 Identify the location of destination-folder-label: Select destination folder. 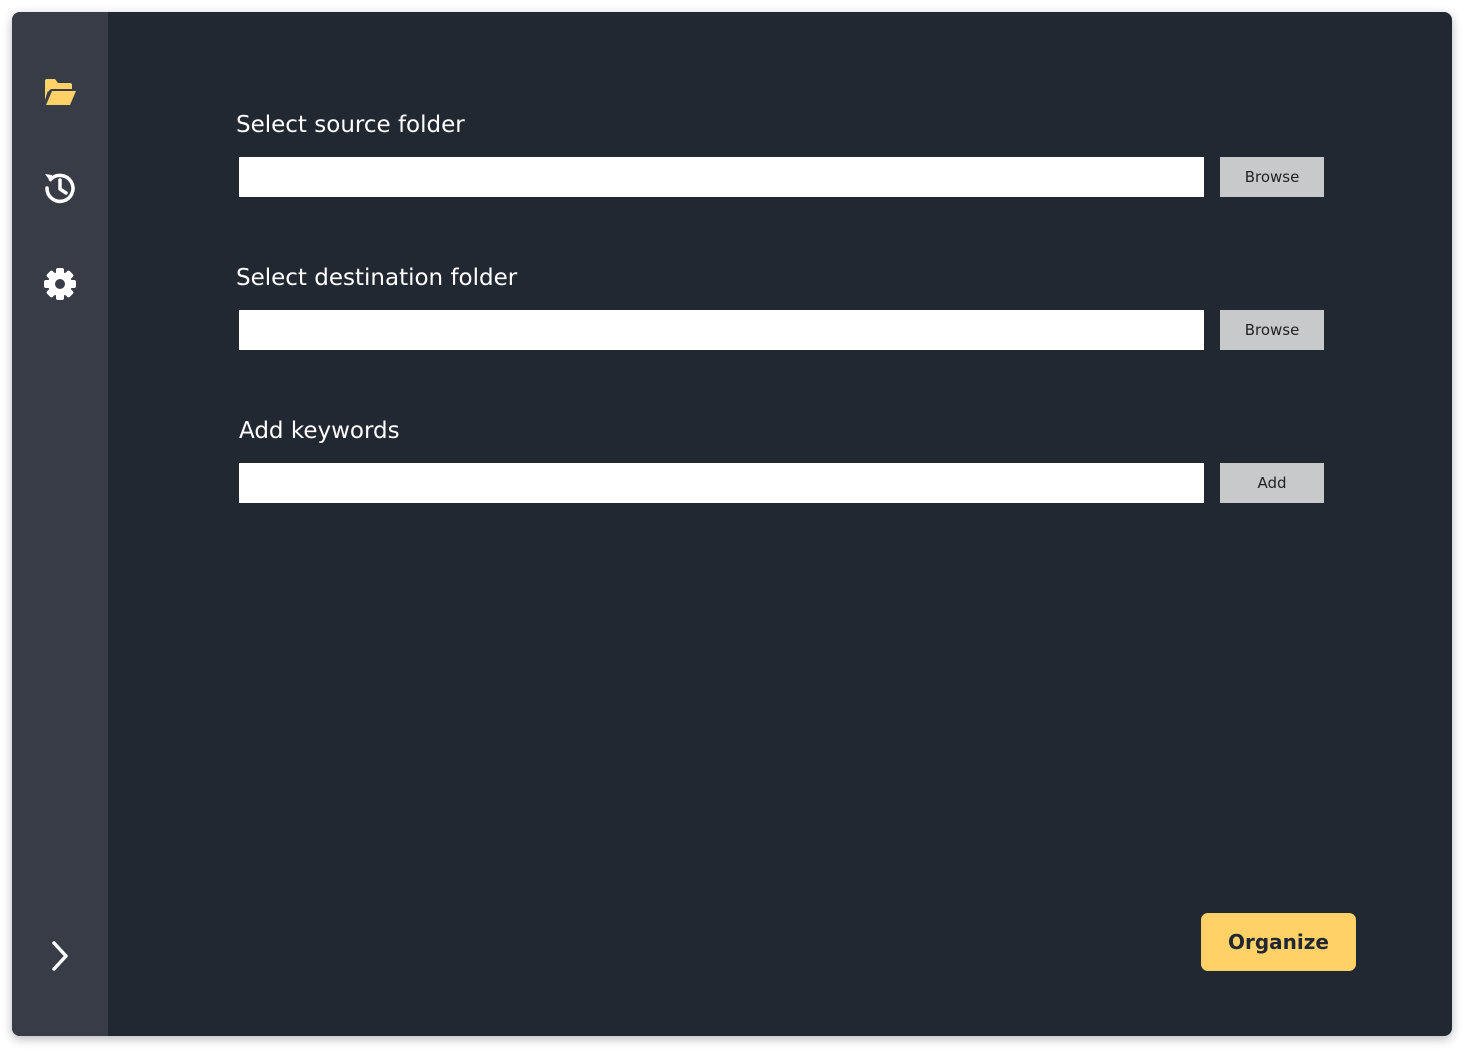
(377, 278).